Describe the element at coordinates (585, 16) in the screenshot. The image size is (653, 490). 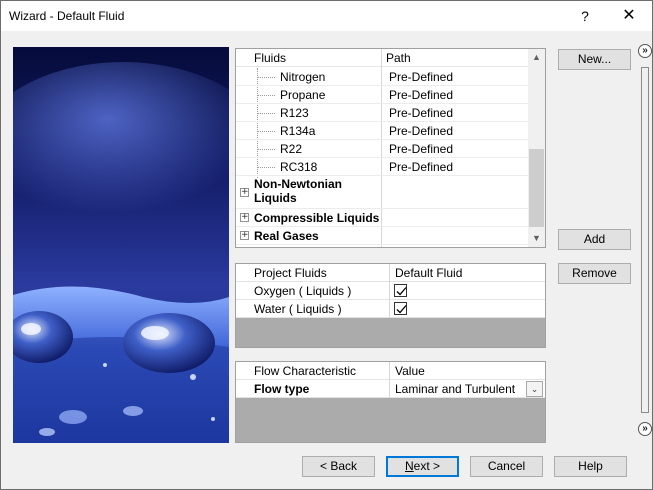
I see `help-title-button: ?` at that location.